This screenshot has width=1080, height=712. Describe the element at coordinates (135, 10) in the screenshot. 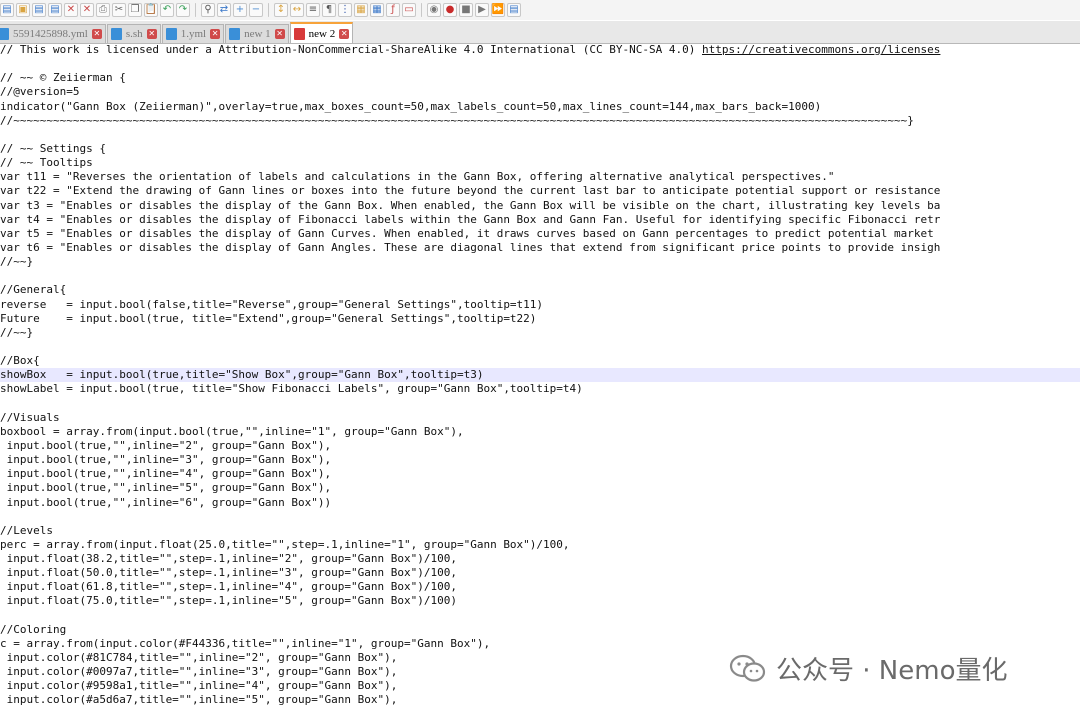

I see `copy-icon: ❐` at that location.